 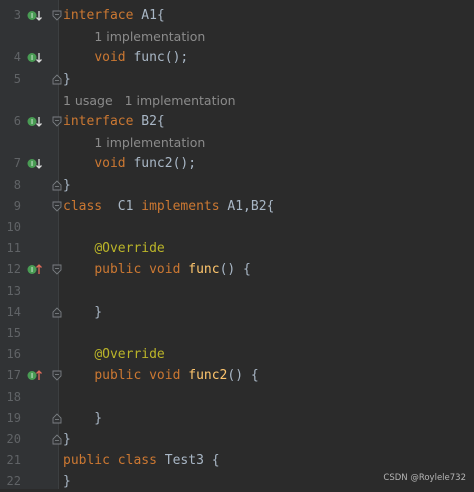 I want to click on line-number: 16, so click(x=13, y=354).